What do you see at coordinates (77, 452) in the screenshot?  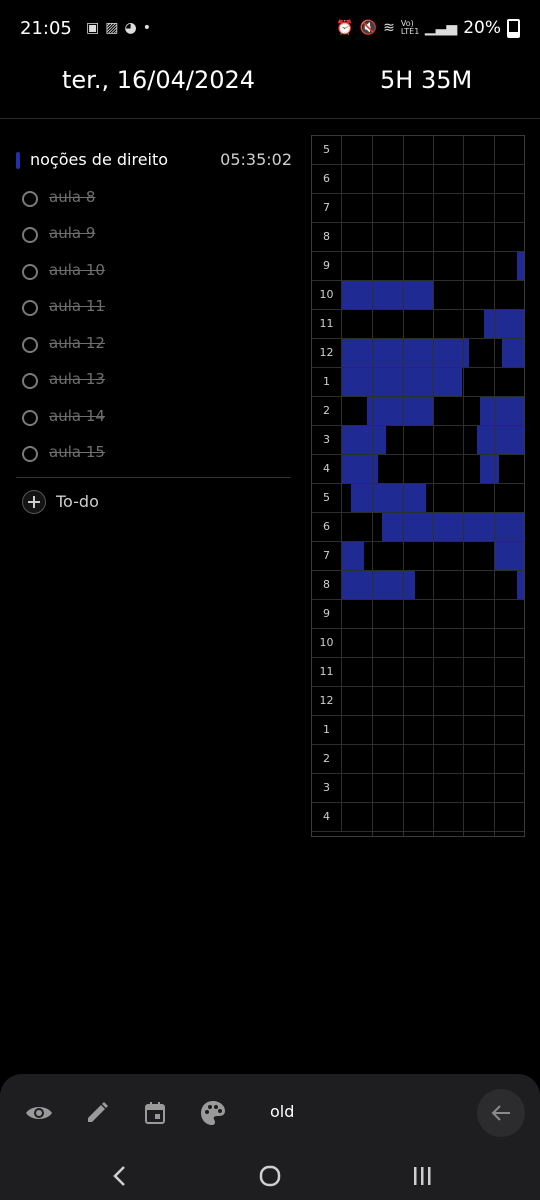 I see `task-label: aula 15` at bounding box center [77, 452].